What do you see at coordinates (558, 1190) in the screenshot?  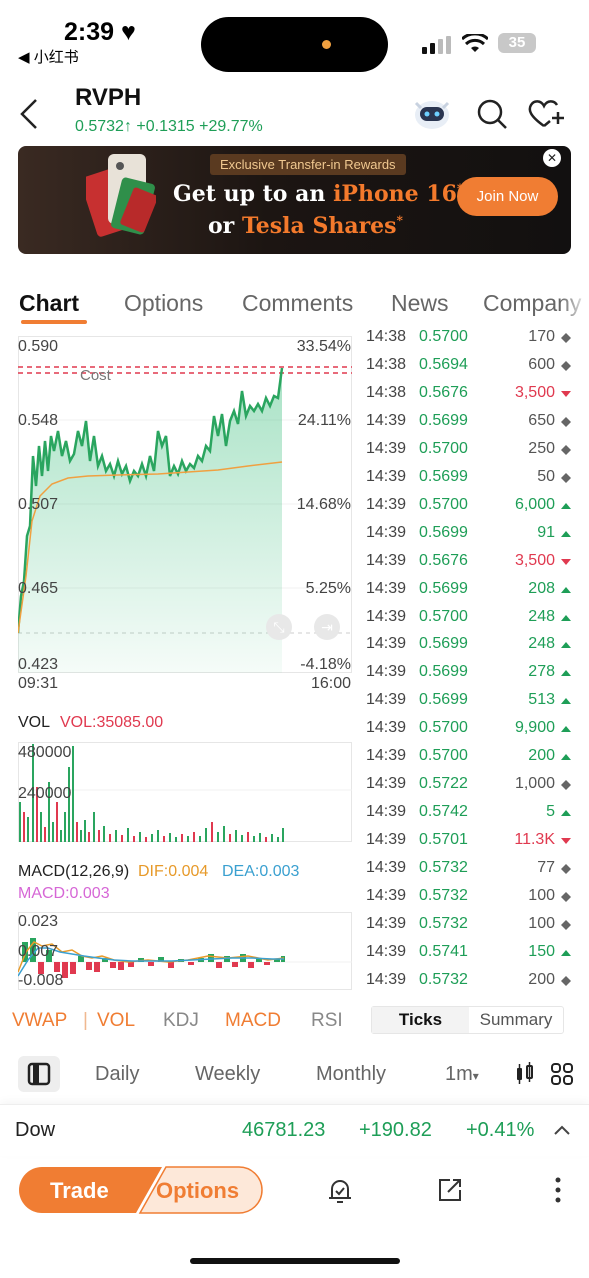 I see `more-options-icon` at bounding box center [558, 1190].